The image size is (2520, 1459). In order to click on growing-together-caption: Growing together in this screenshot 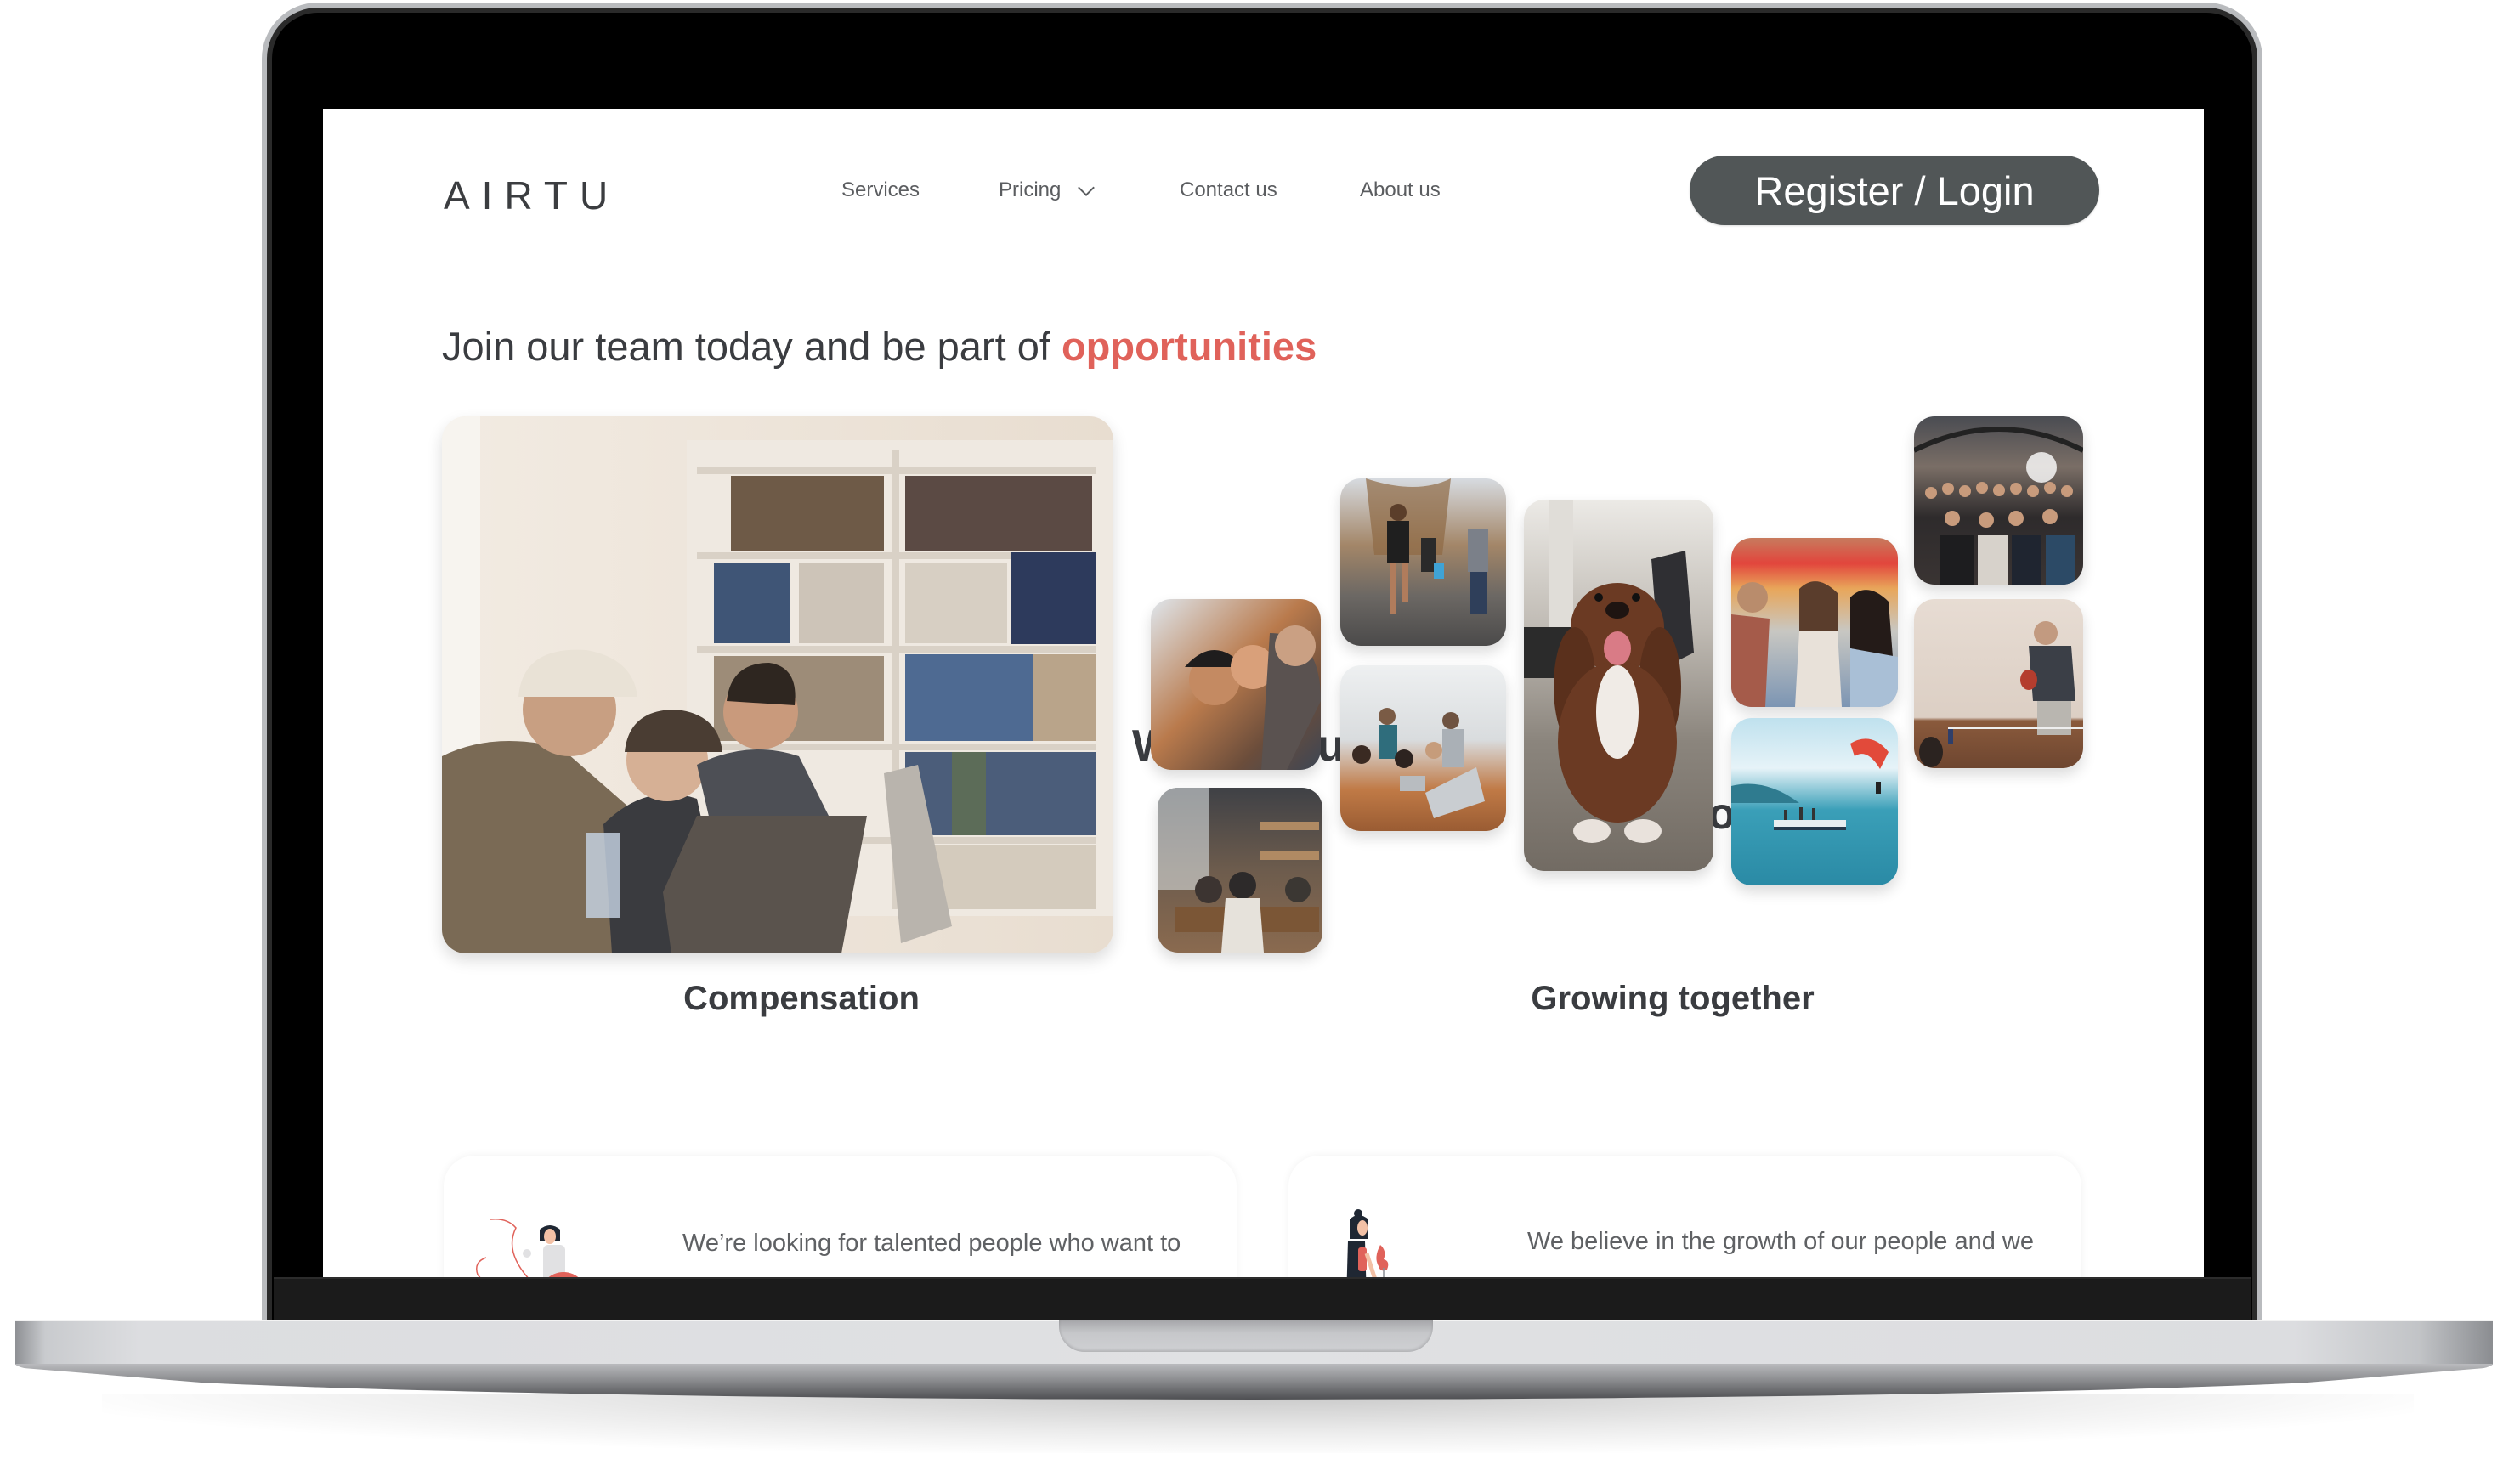, I will do `click(1673, 998)`.